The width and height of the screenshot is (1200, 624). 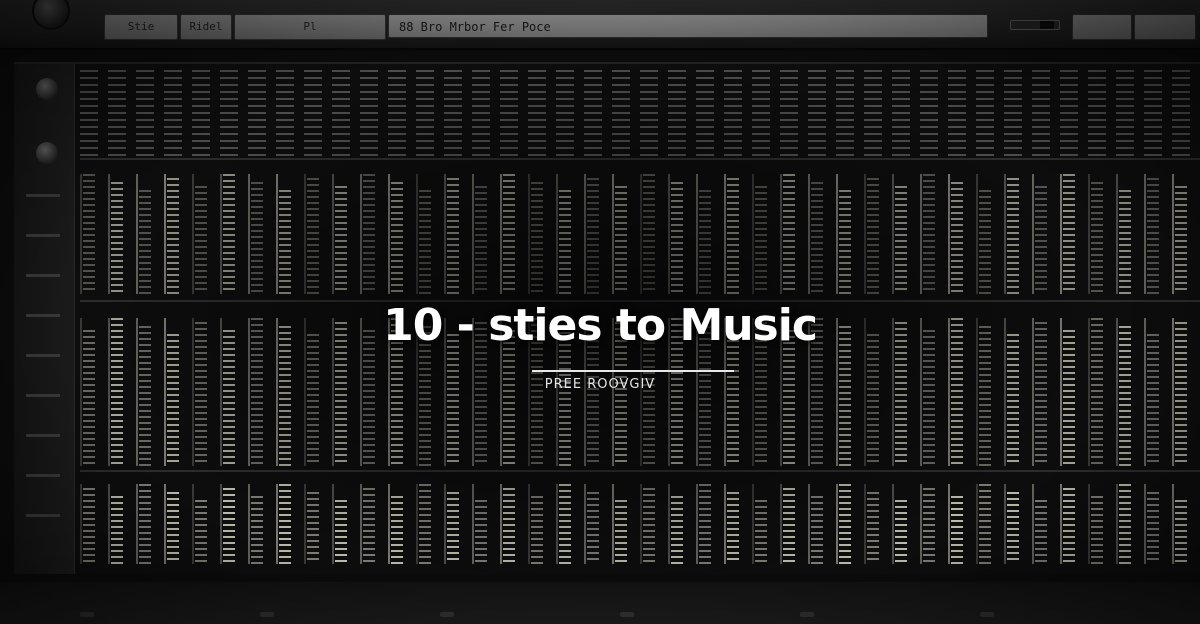 What do you see at coordinates (688, 26) in the screenshot?
I see `track-name-display: 88 Bro Mrbor Fer Poce` at bounding box center [688, 26].